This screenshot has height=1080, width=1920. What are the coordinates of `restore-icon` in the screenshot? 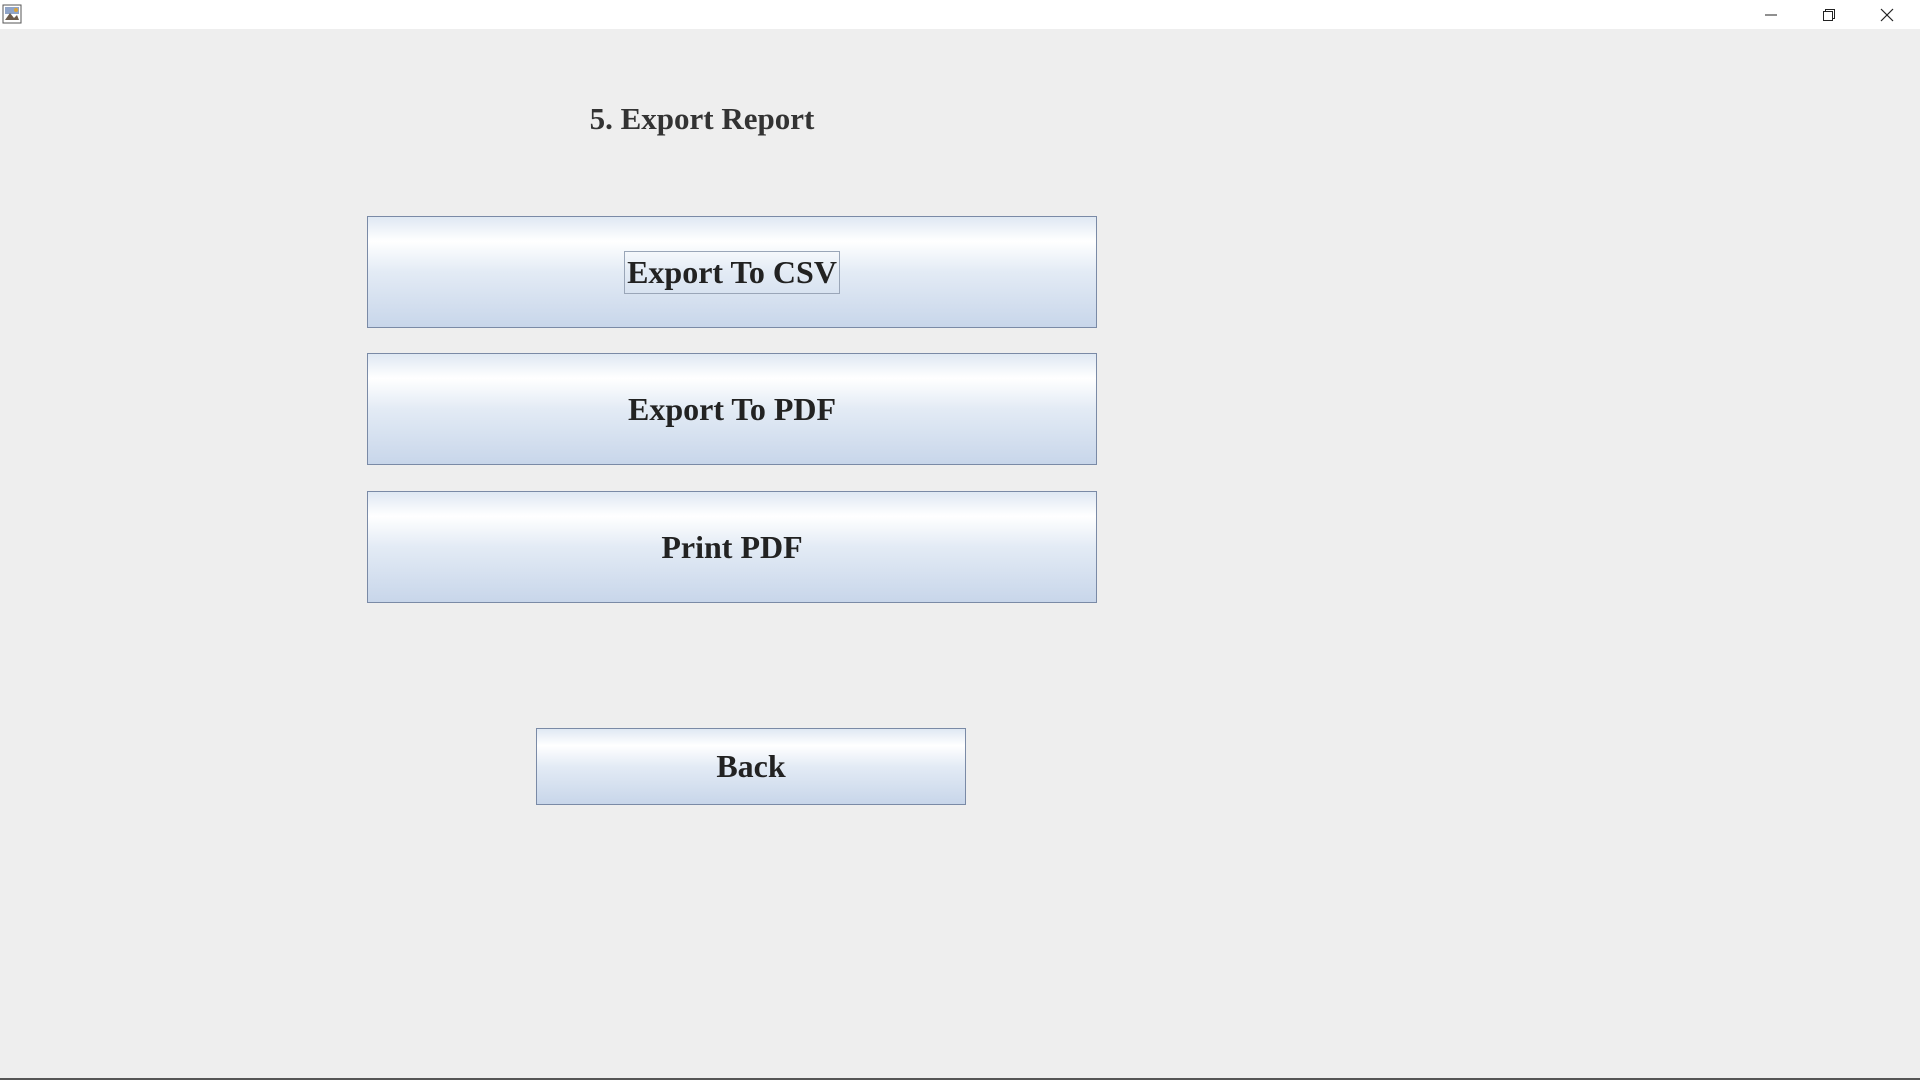 It's located at (1829, 14).